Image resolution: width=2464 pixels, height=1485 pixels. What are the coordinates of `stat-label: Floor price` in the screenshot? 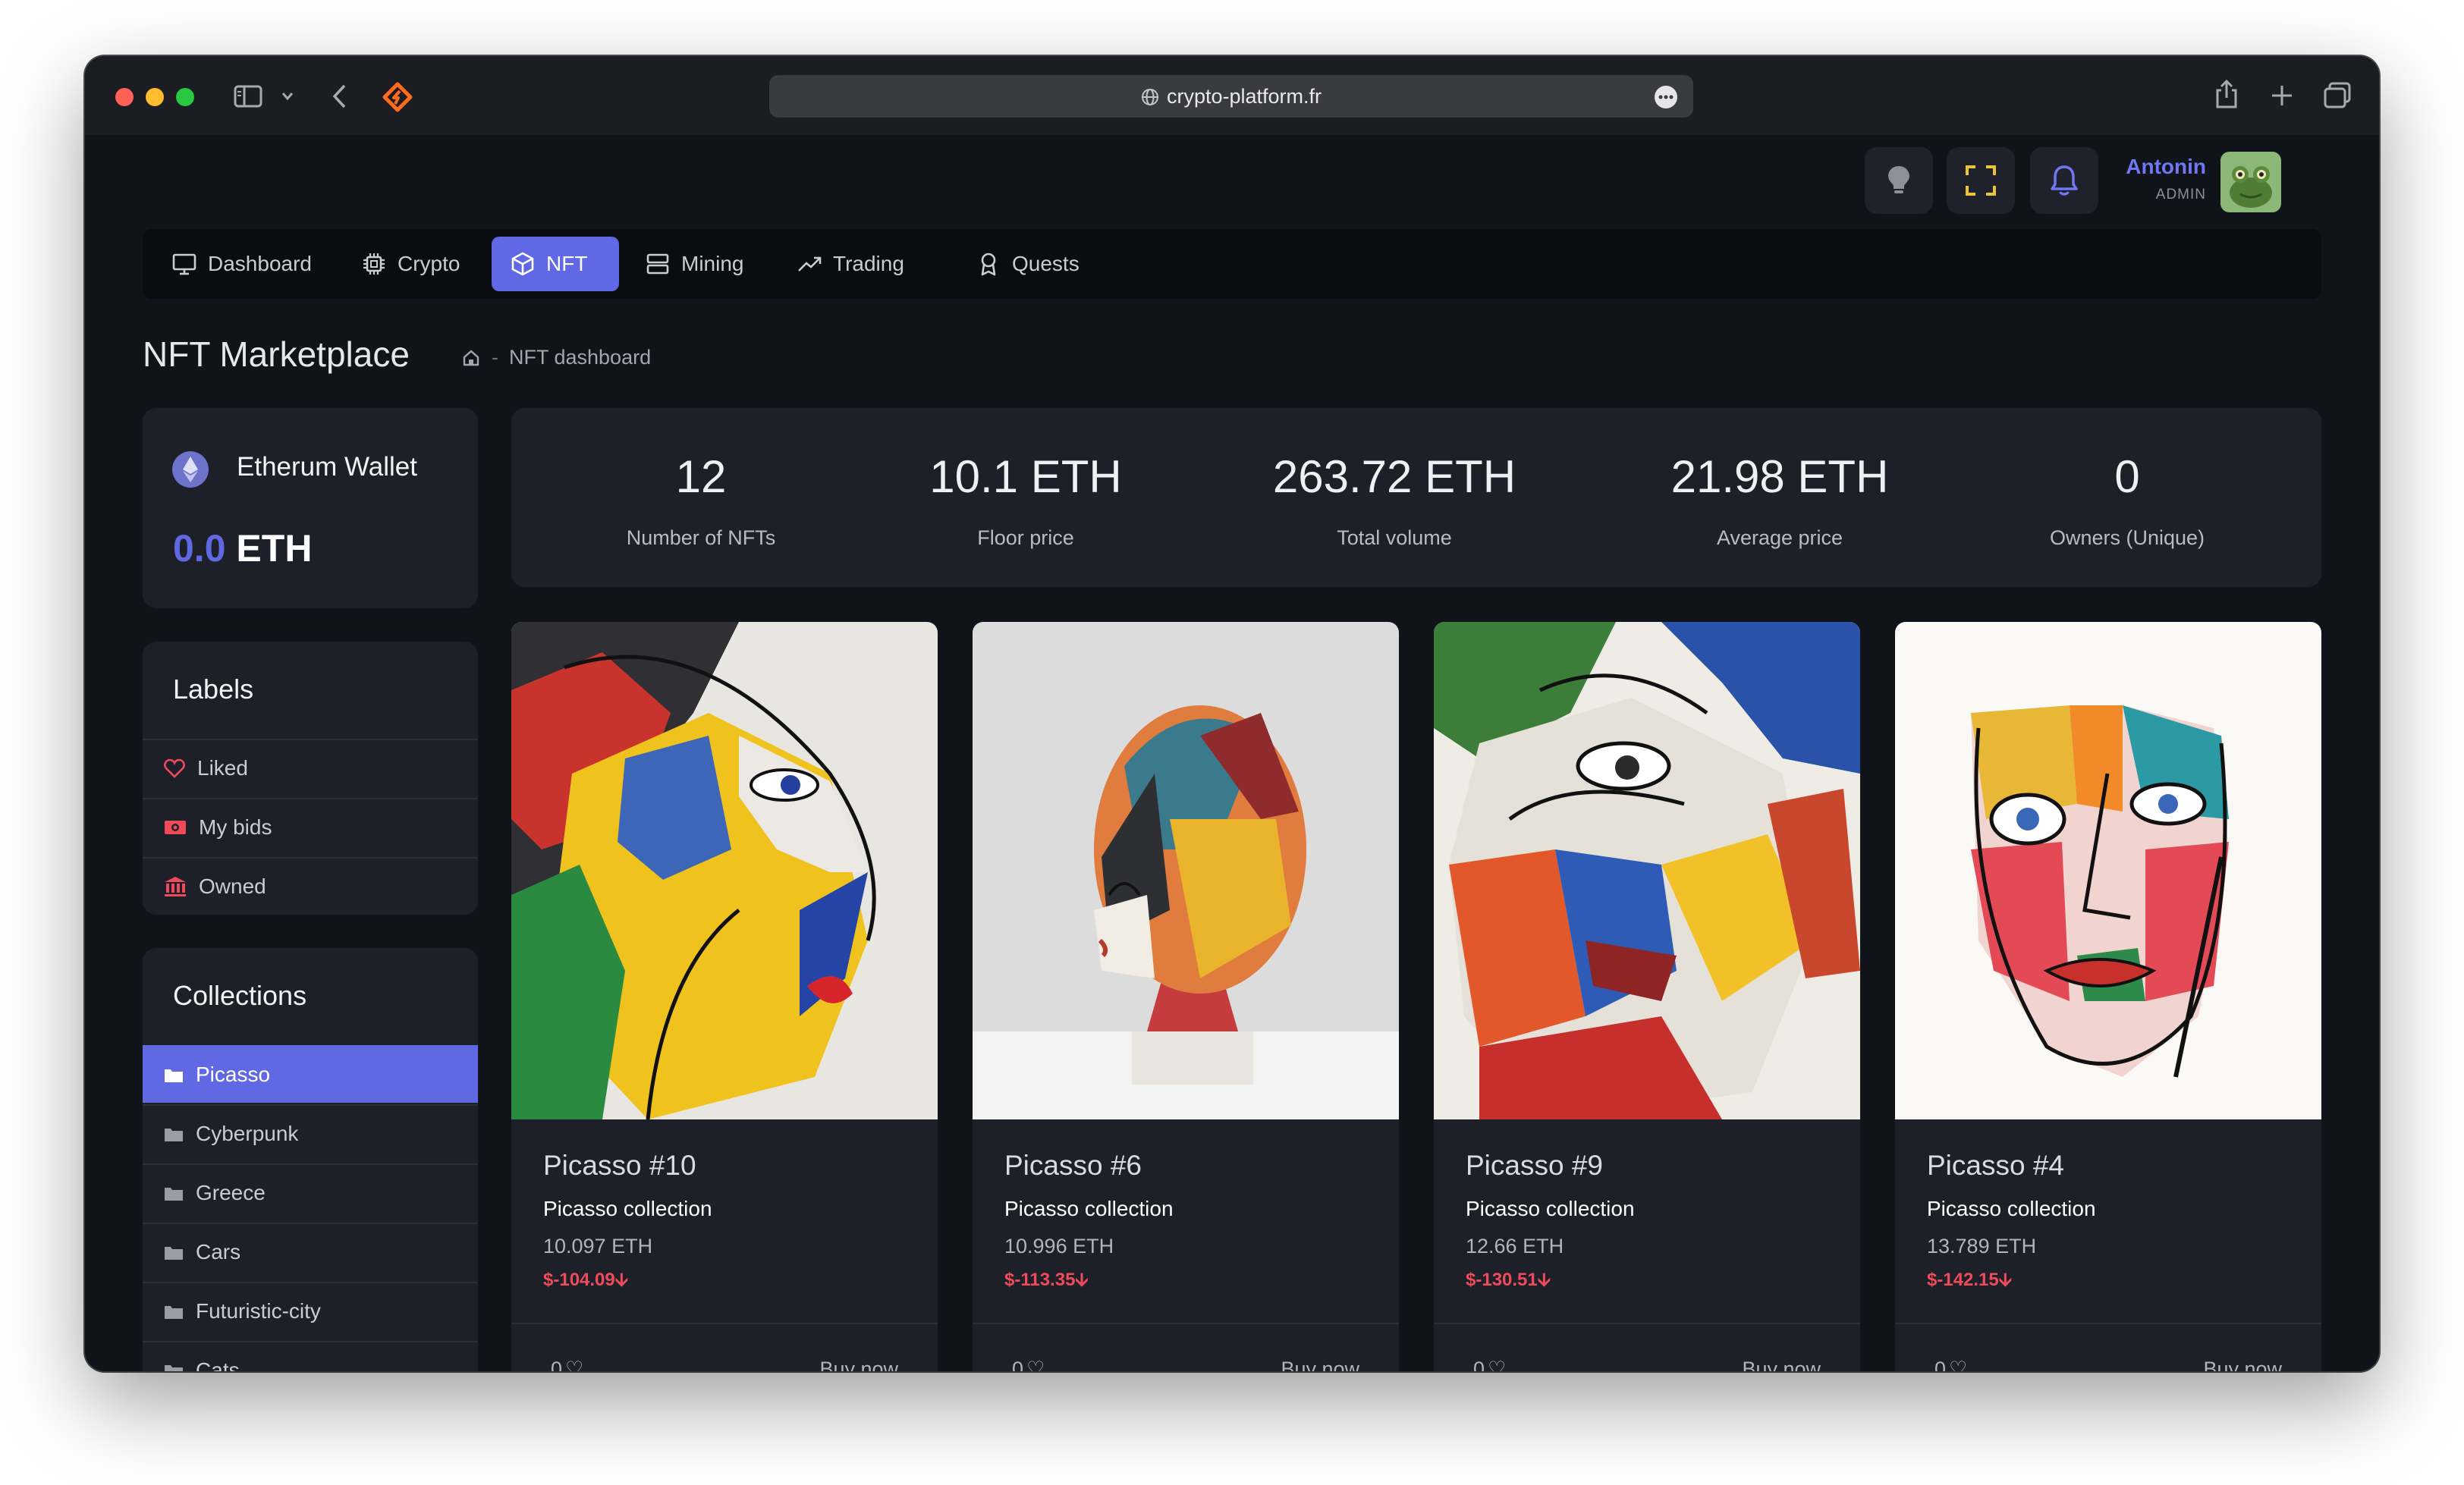 It's located at (1025, 537).